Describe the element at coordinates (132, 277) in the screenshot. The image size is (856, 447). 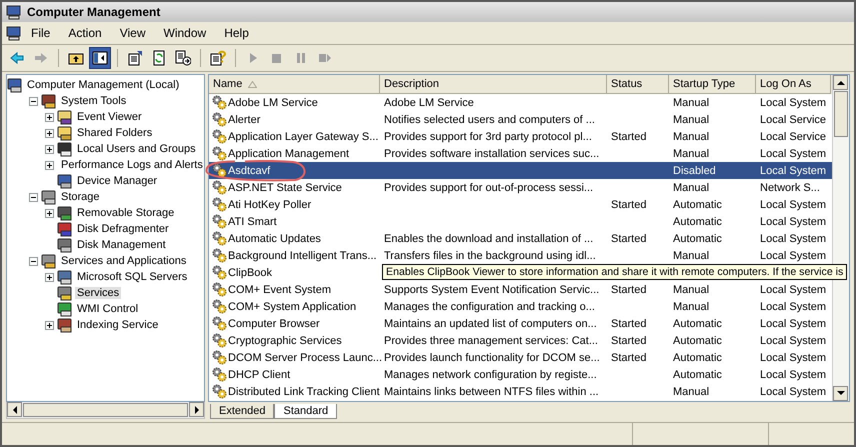
I see `tree-item: Microsoft SQL Servers` at that location.